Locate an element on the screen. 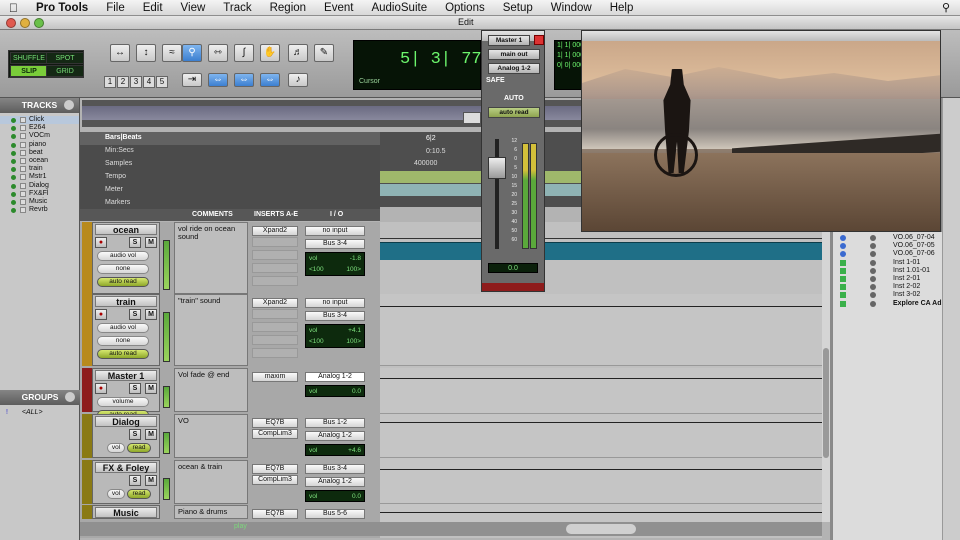 The image size is (960, 540). mixer-safe-label: SAFE is located at coordinates (495, 80).